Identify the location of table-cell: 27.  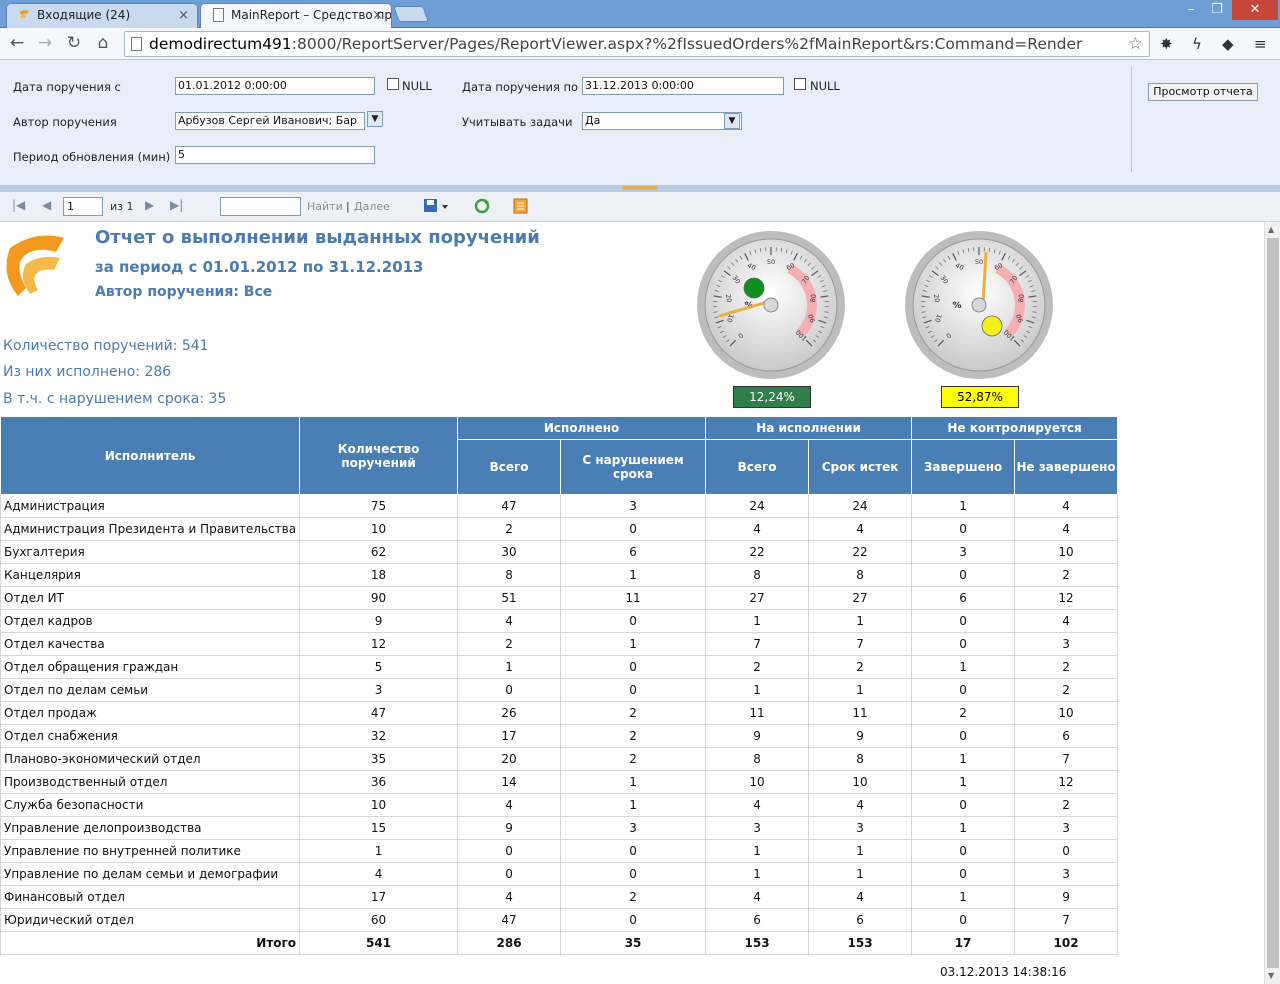
(757, 598).